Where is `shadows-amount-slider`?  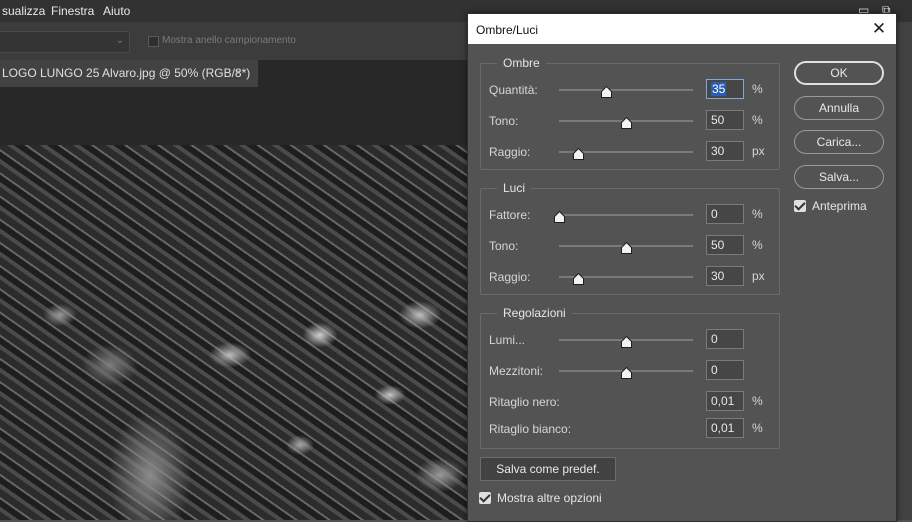 shadows-amount-slider is located at coordinates (626, 92).